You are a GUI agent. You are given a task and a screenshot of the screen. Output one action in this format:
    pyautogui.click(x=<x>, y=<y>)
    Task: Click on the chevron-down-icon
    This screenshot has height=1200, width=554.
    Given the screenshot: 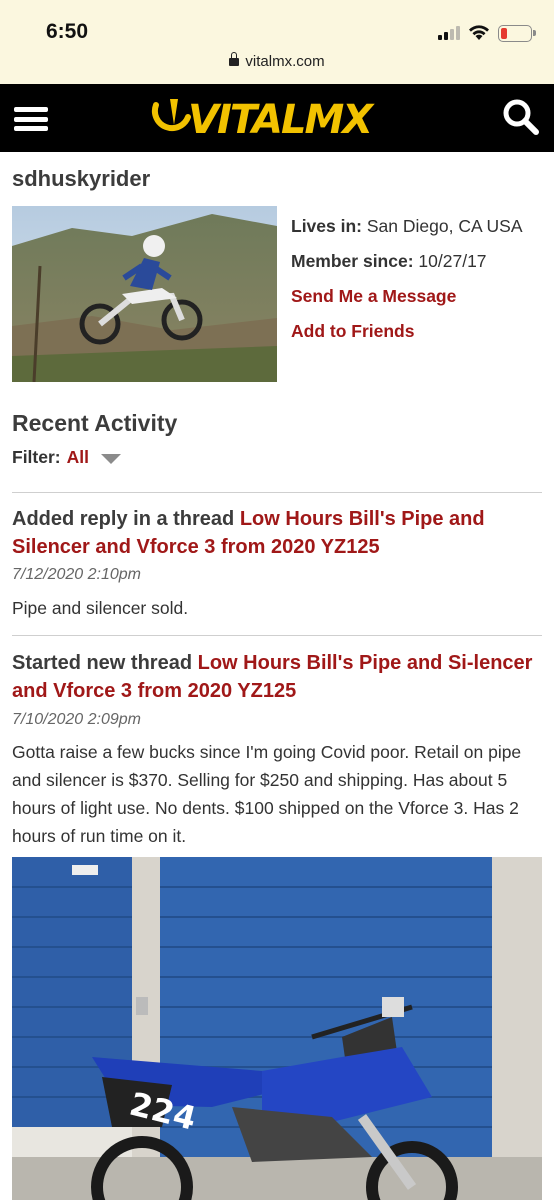 What is the action you would take?
    pyautogui.click(x=111, y=458)
    